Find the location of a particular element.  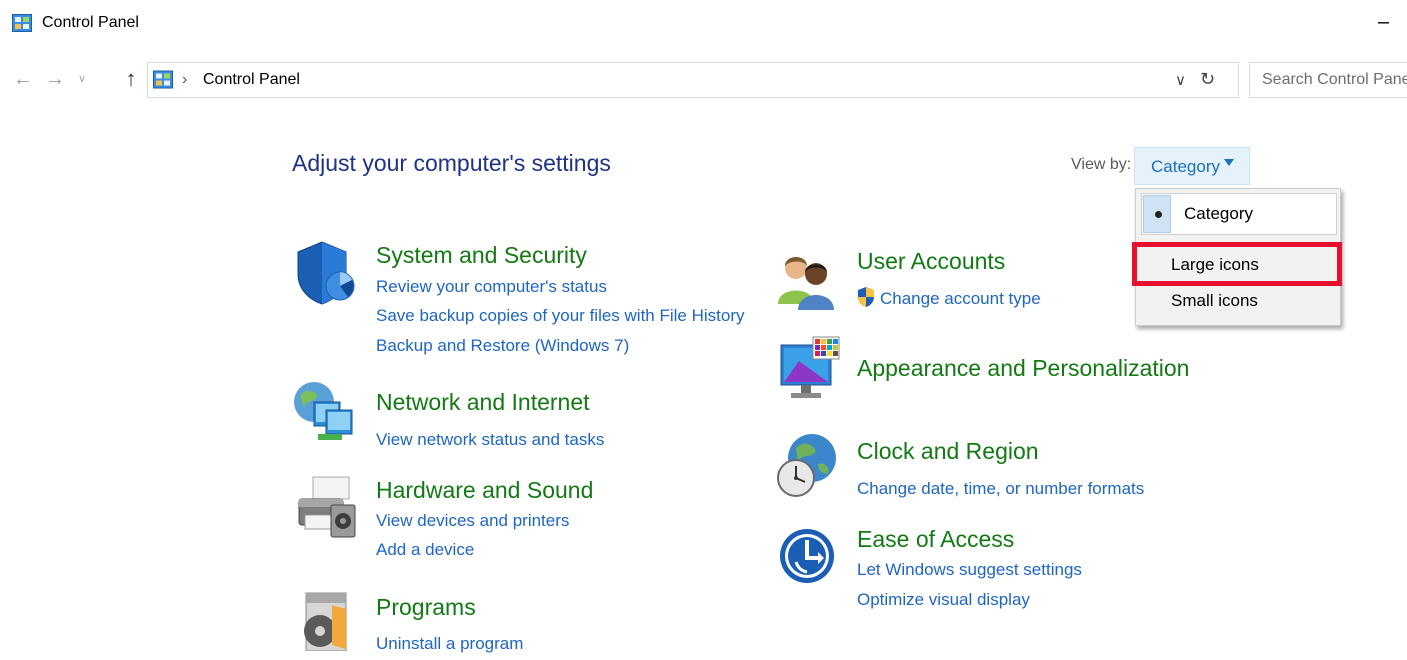

link-devices-printers: View devices and printers is located at coordinates (472, 521).